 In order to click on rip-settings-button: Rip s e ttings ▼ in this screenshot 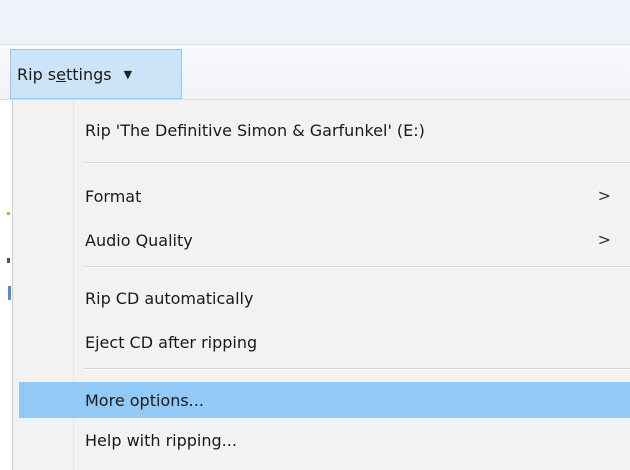, I will do `click(96, 74)`.